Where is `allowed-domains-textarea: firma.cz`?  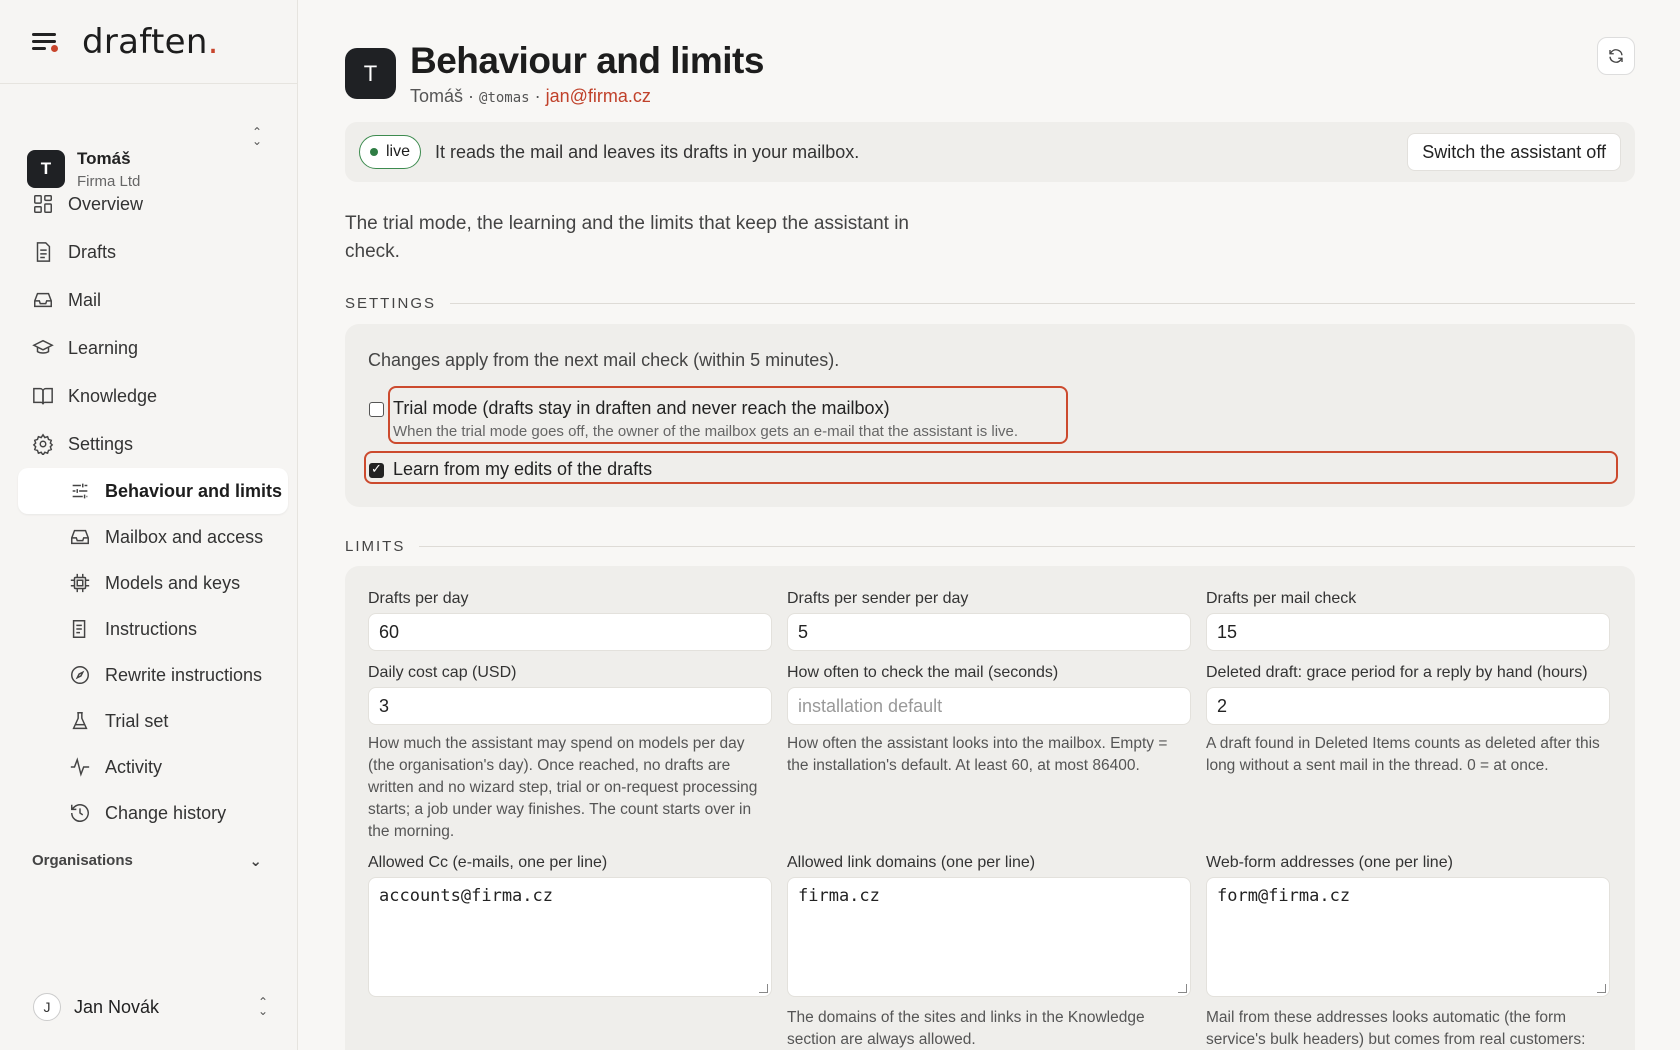 allowed-domains-textarea: firma.cz is located at coordinates (989, 937).